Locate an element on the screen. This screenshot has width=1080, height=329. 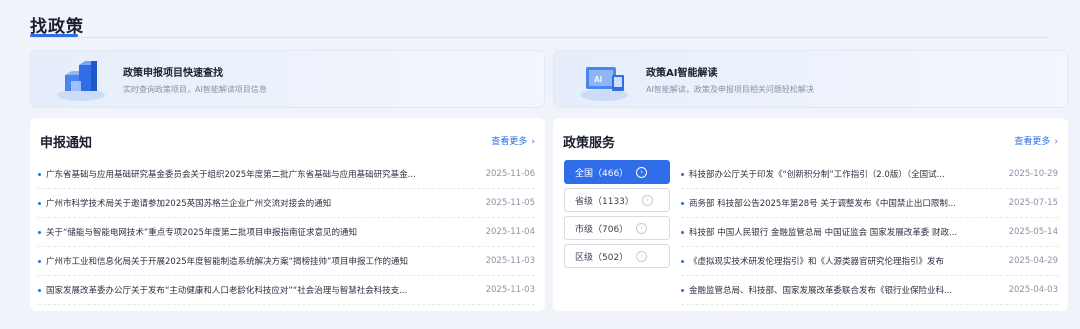
banner-title: 政策AI智能解读 is located at coordinates (682, 73).